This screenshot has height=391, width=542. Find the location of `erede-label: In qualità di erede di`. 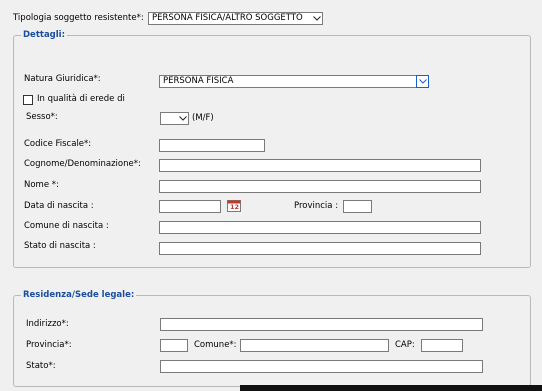

erede-label: In qualità di erede di is located at coordinates (81, 99).